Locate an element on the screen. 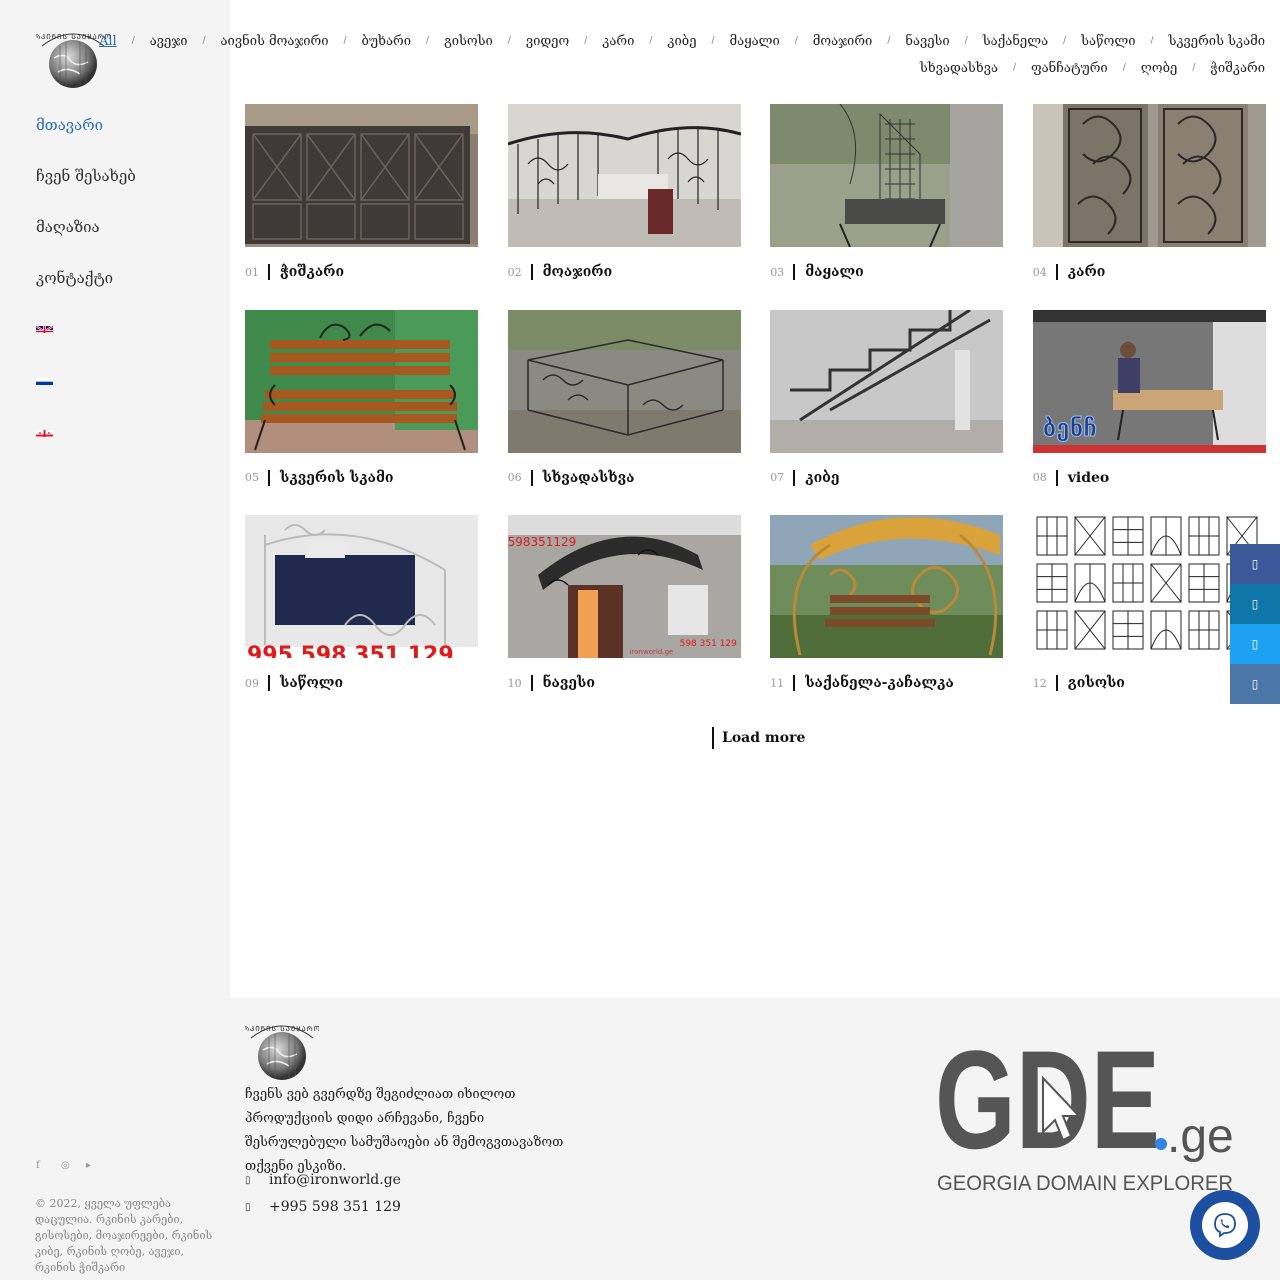 The height and width of the screenshot is (1280, 1280). product-title: ნავესი is located at coordinates (569, 683).